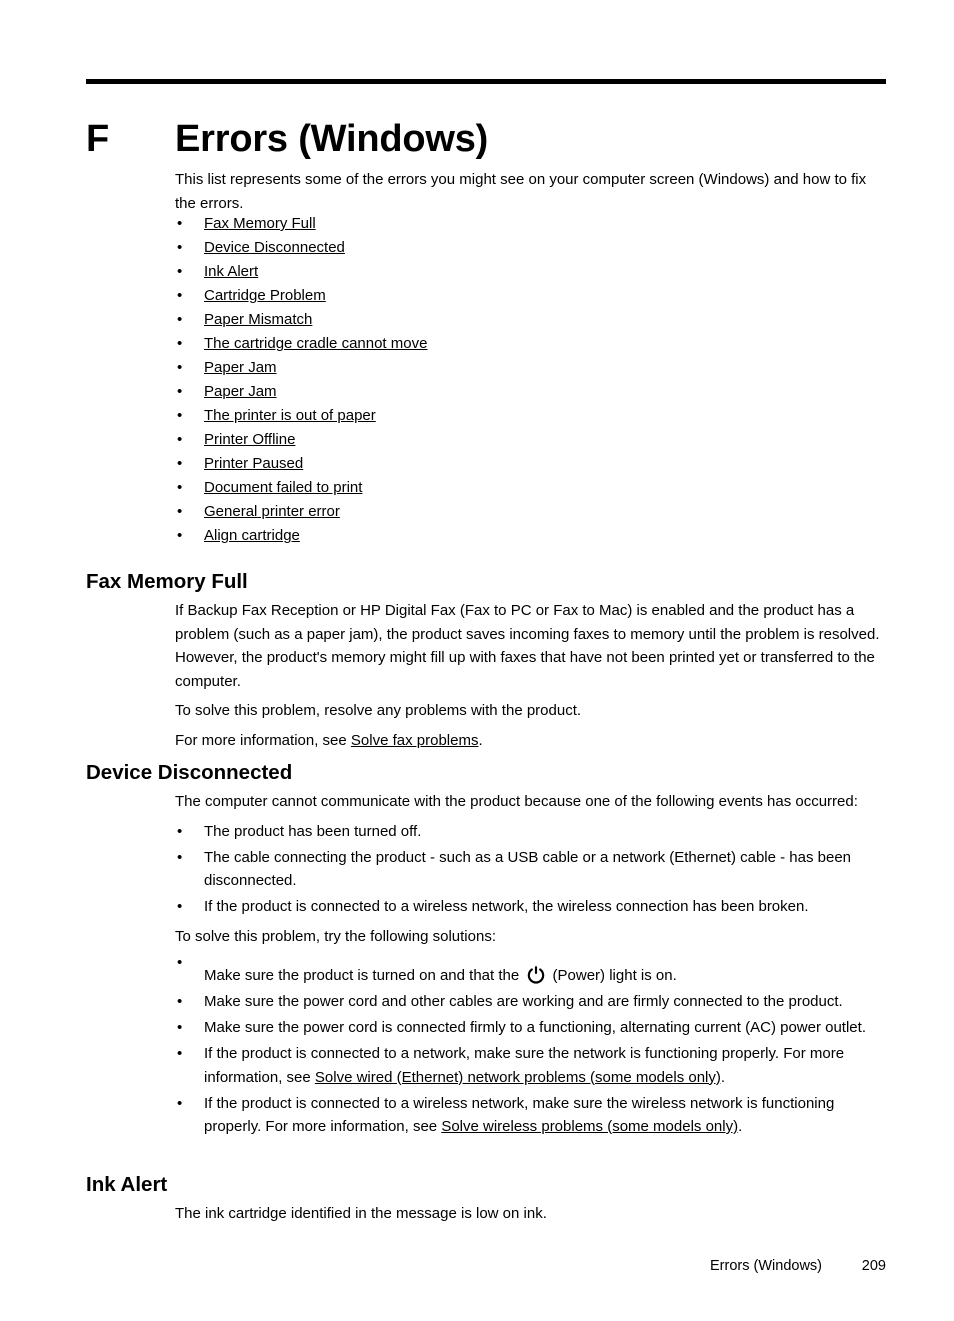 The width and height of the screenshot is (954, 1321). I want to click on link-fax-memory-full: Fax Memory Full, so click(260, 223).